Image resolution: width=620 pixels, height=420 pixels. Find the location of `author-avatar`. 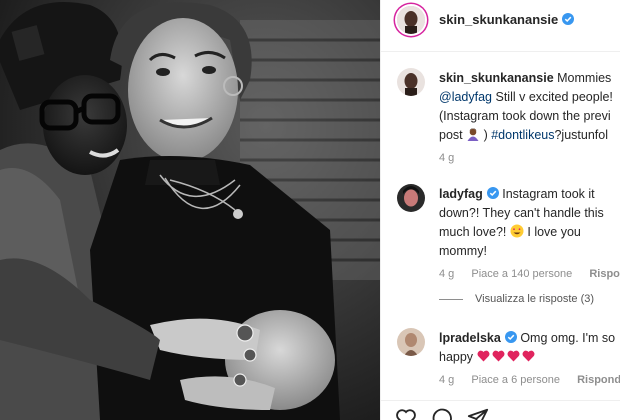

author-avatar is located at coordinates (411, 20).